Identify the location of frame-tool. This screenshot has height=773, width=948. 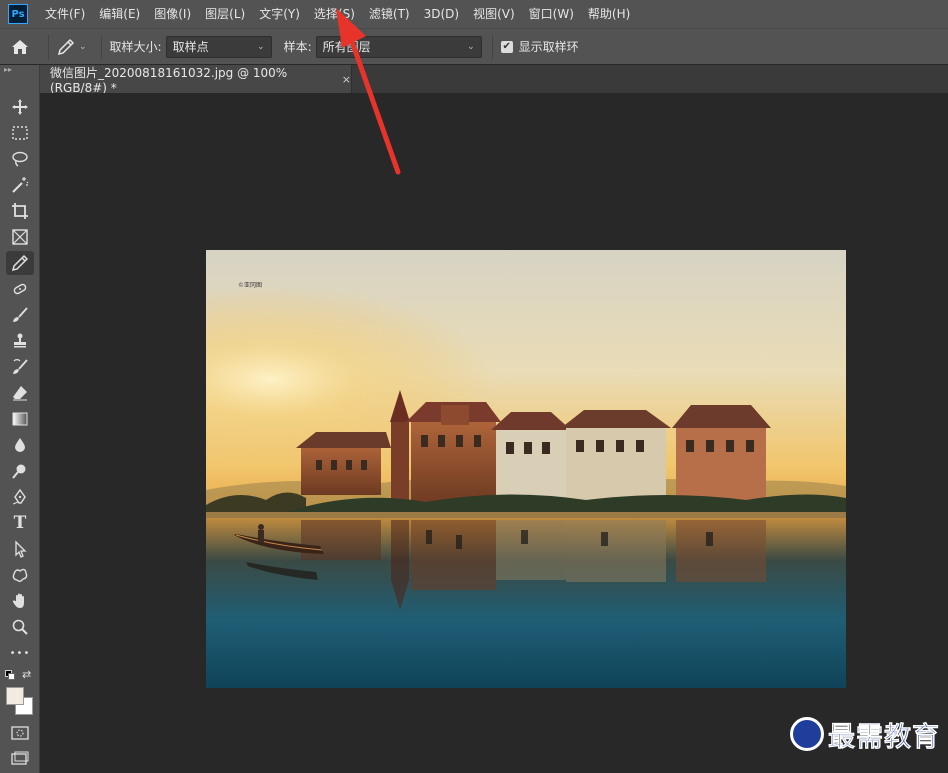
(20, 237).